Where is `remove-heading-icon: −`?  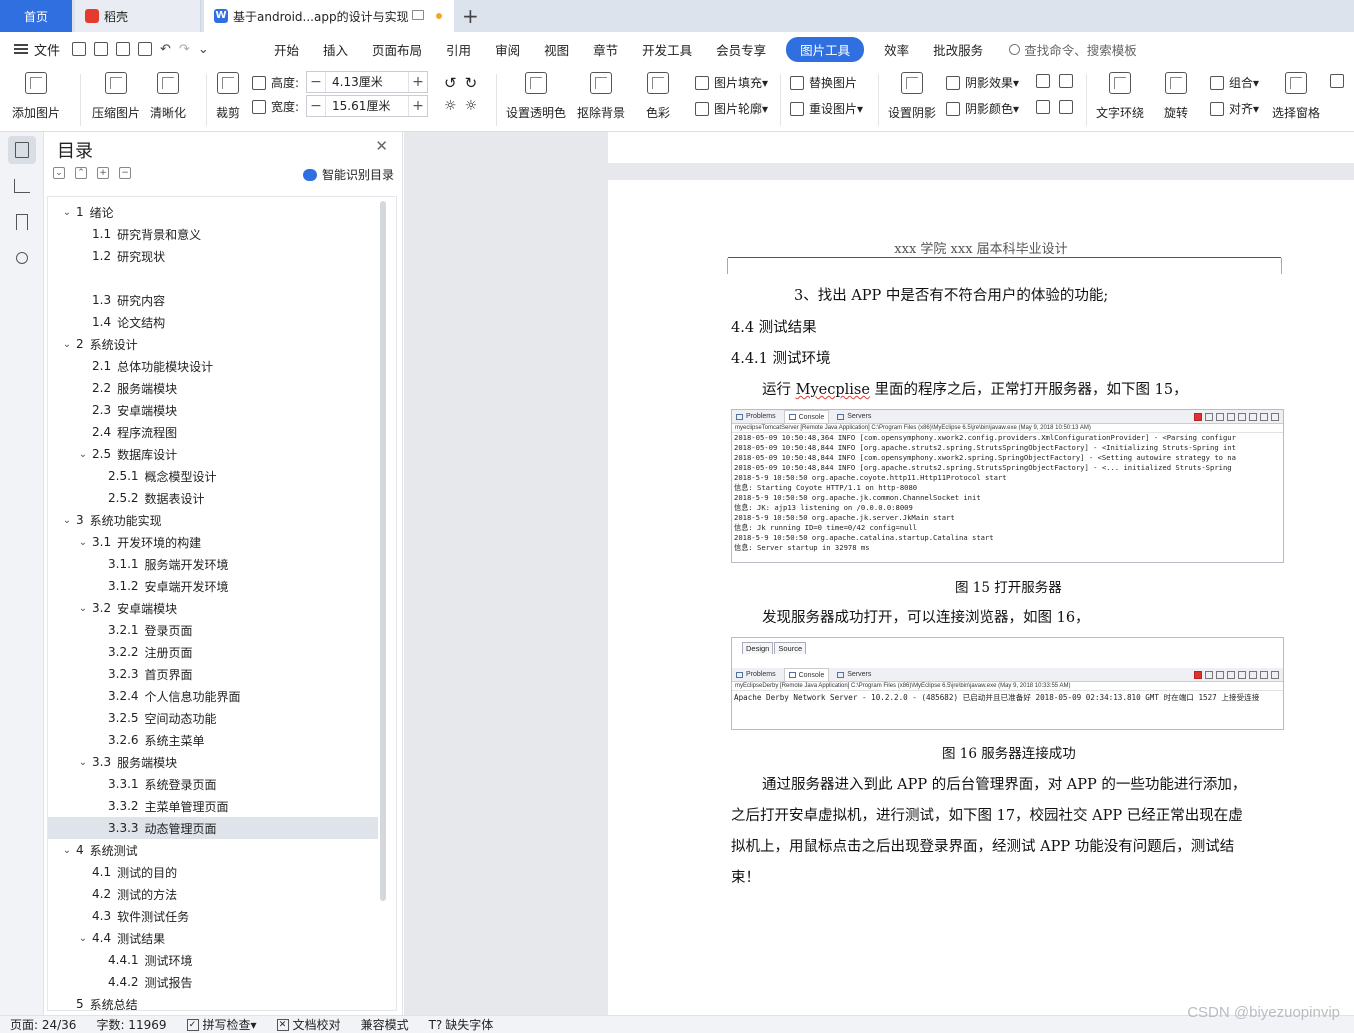
remove-heading-icon: − is located at coordinates (125, 173).